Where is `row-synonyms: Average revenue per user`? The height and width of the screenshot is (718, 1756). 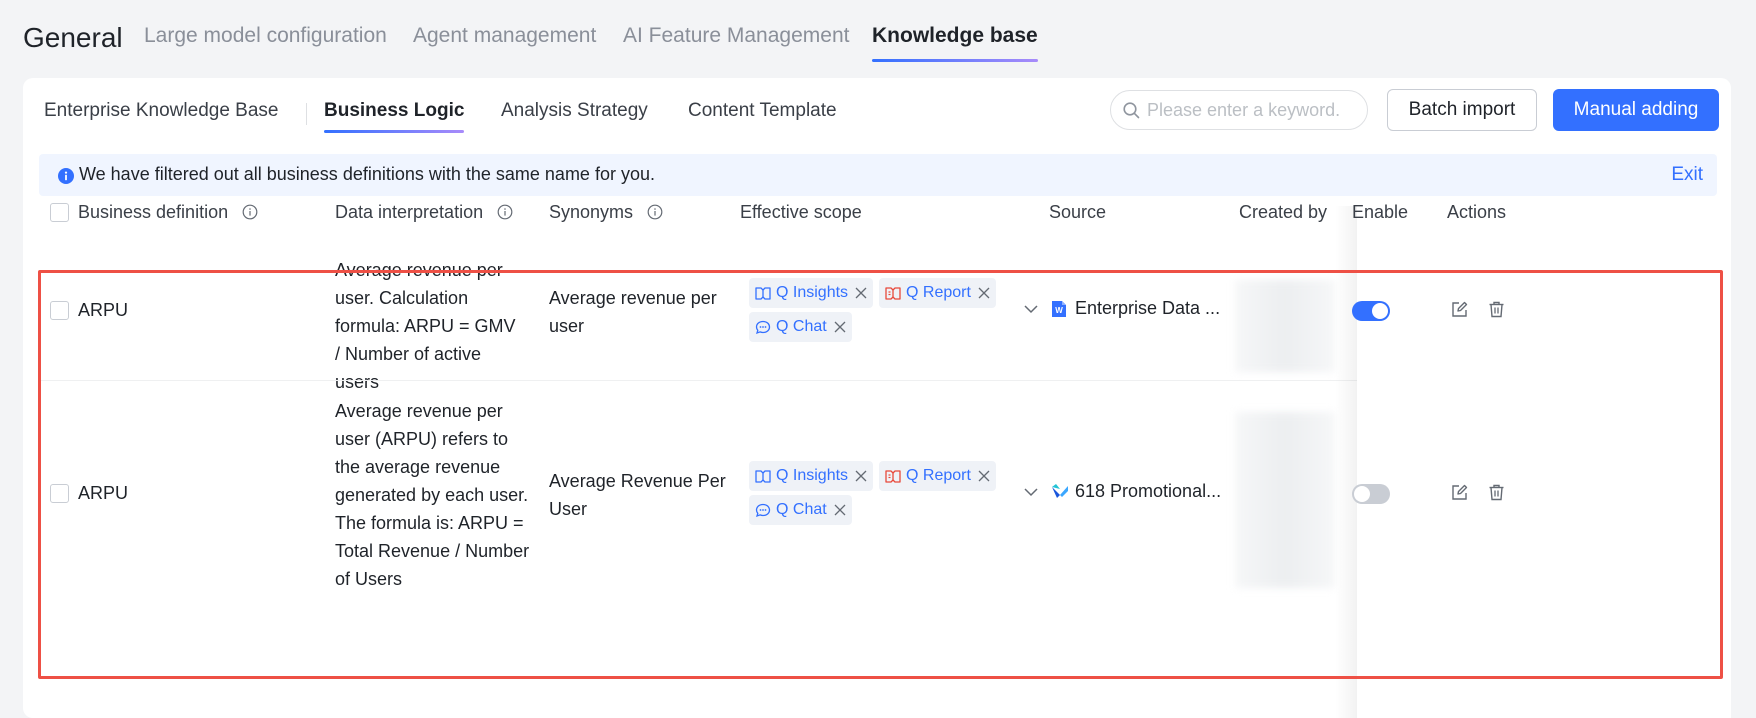
row-synonyms: Average revenue per user is located at coordinates (633, 312).